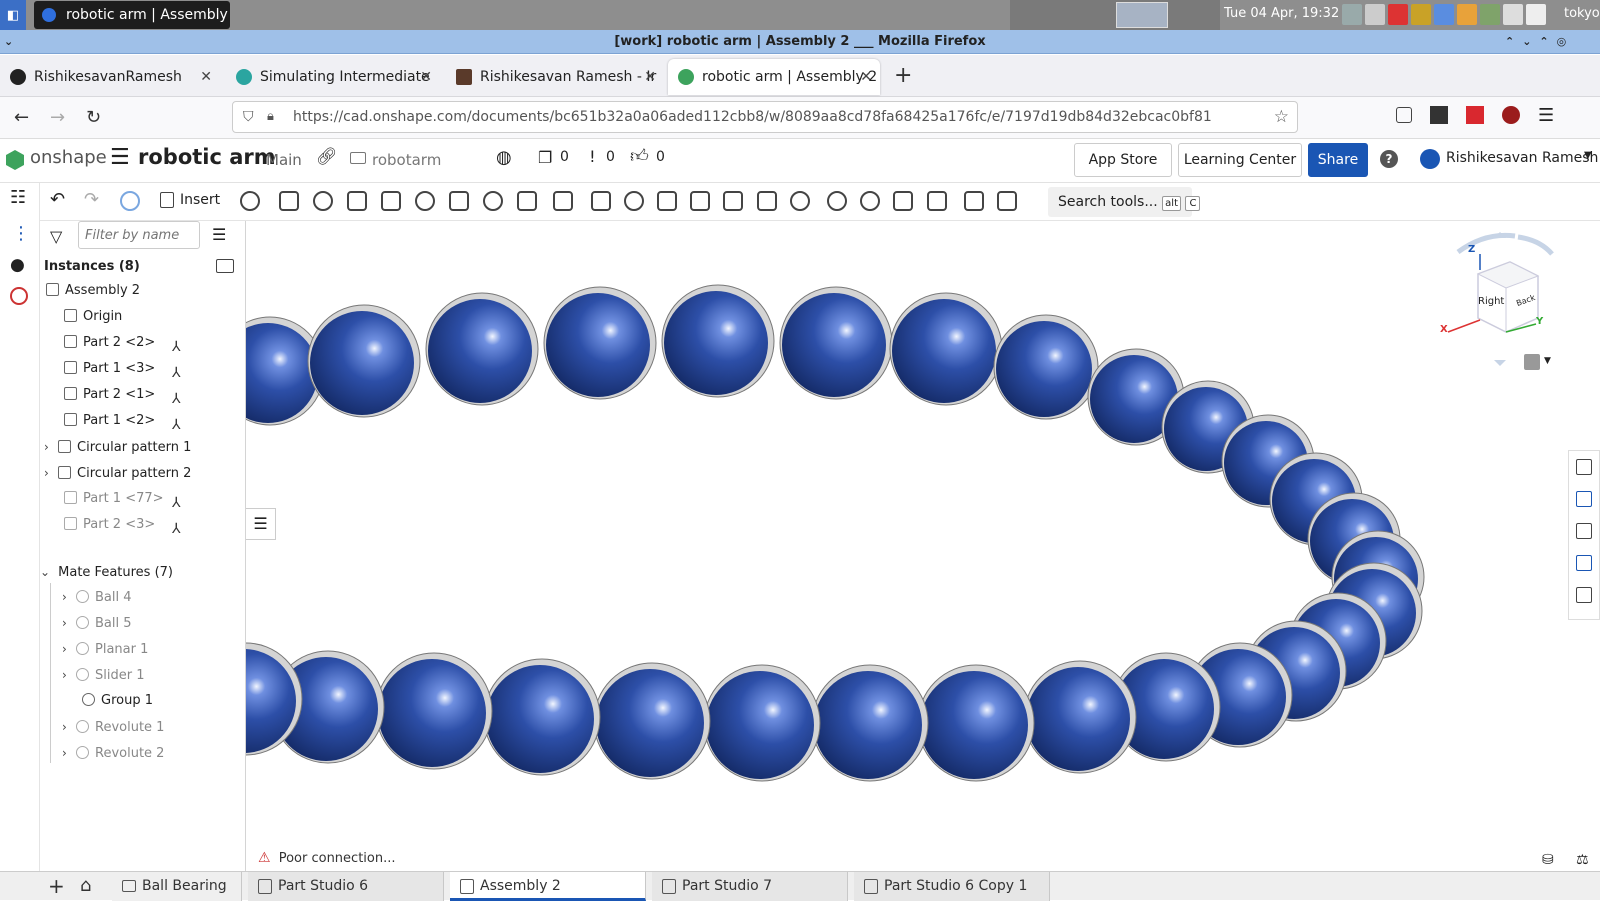 The width and height of the screenshot is (1600, 901). I want to click on like-icon: 👍︎, so click(639, 156).